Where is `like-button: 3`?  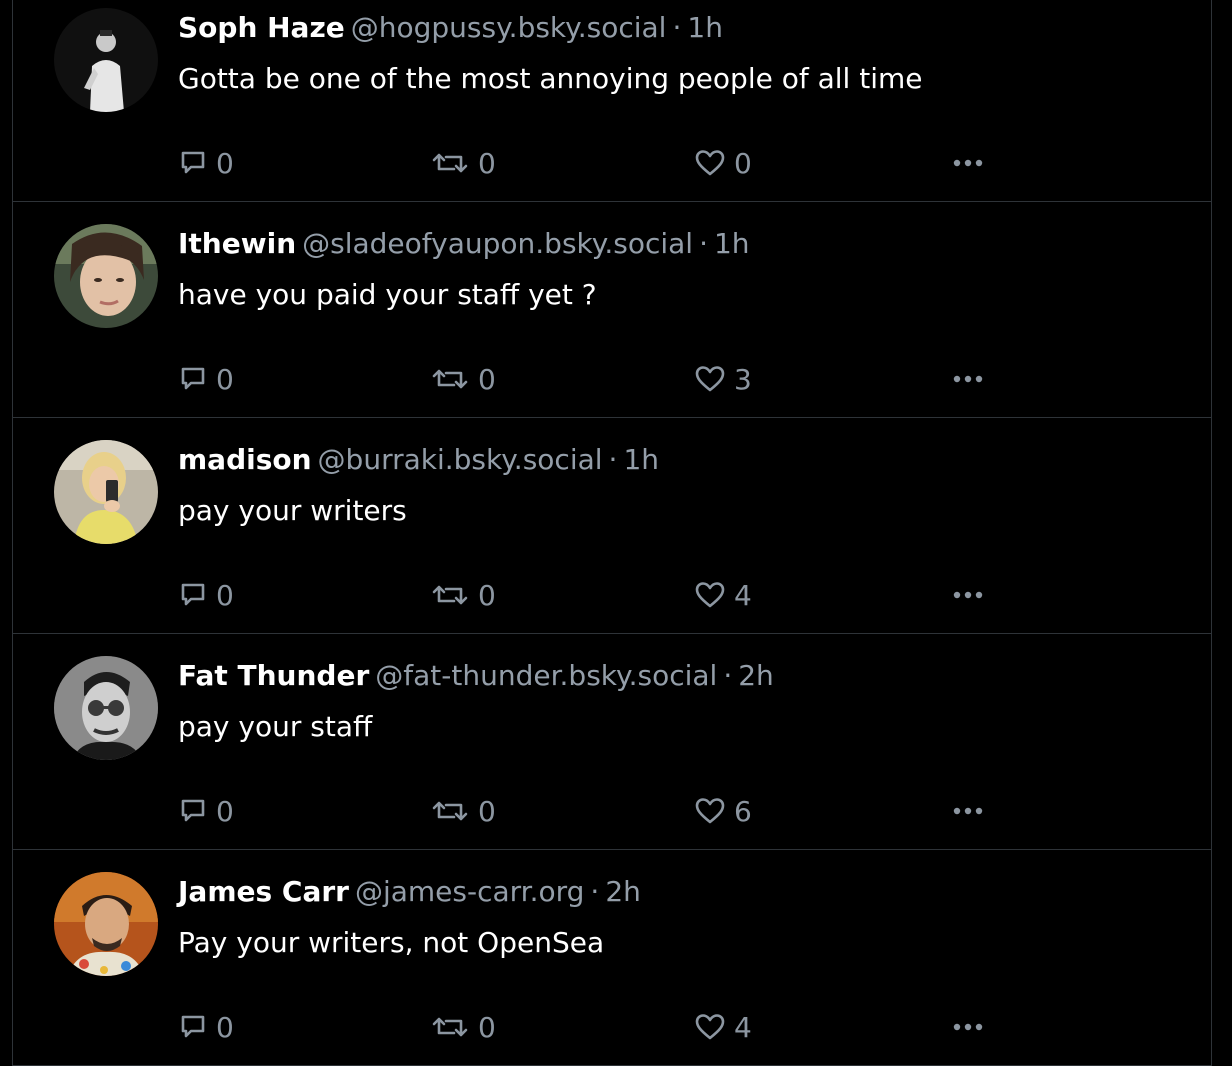
like-button: 3 is located at coordinates (723, 379).